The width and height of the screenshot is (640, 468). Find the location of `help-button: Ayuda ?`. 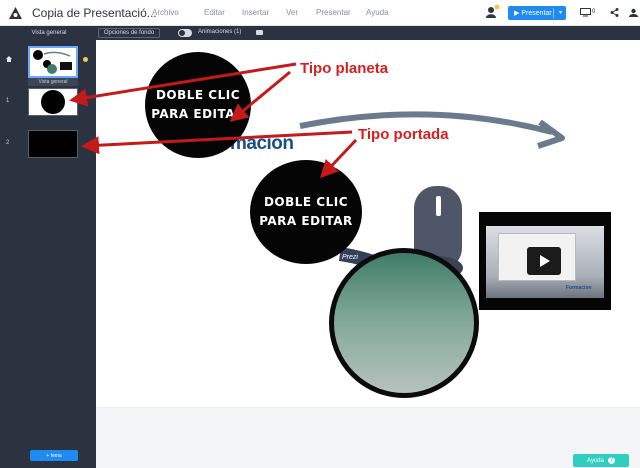

help-button: Ayuda ? is located at coordinates (601, 460).